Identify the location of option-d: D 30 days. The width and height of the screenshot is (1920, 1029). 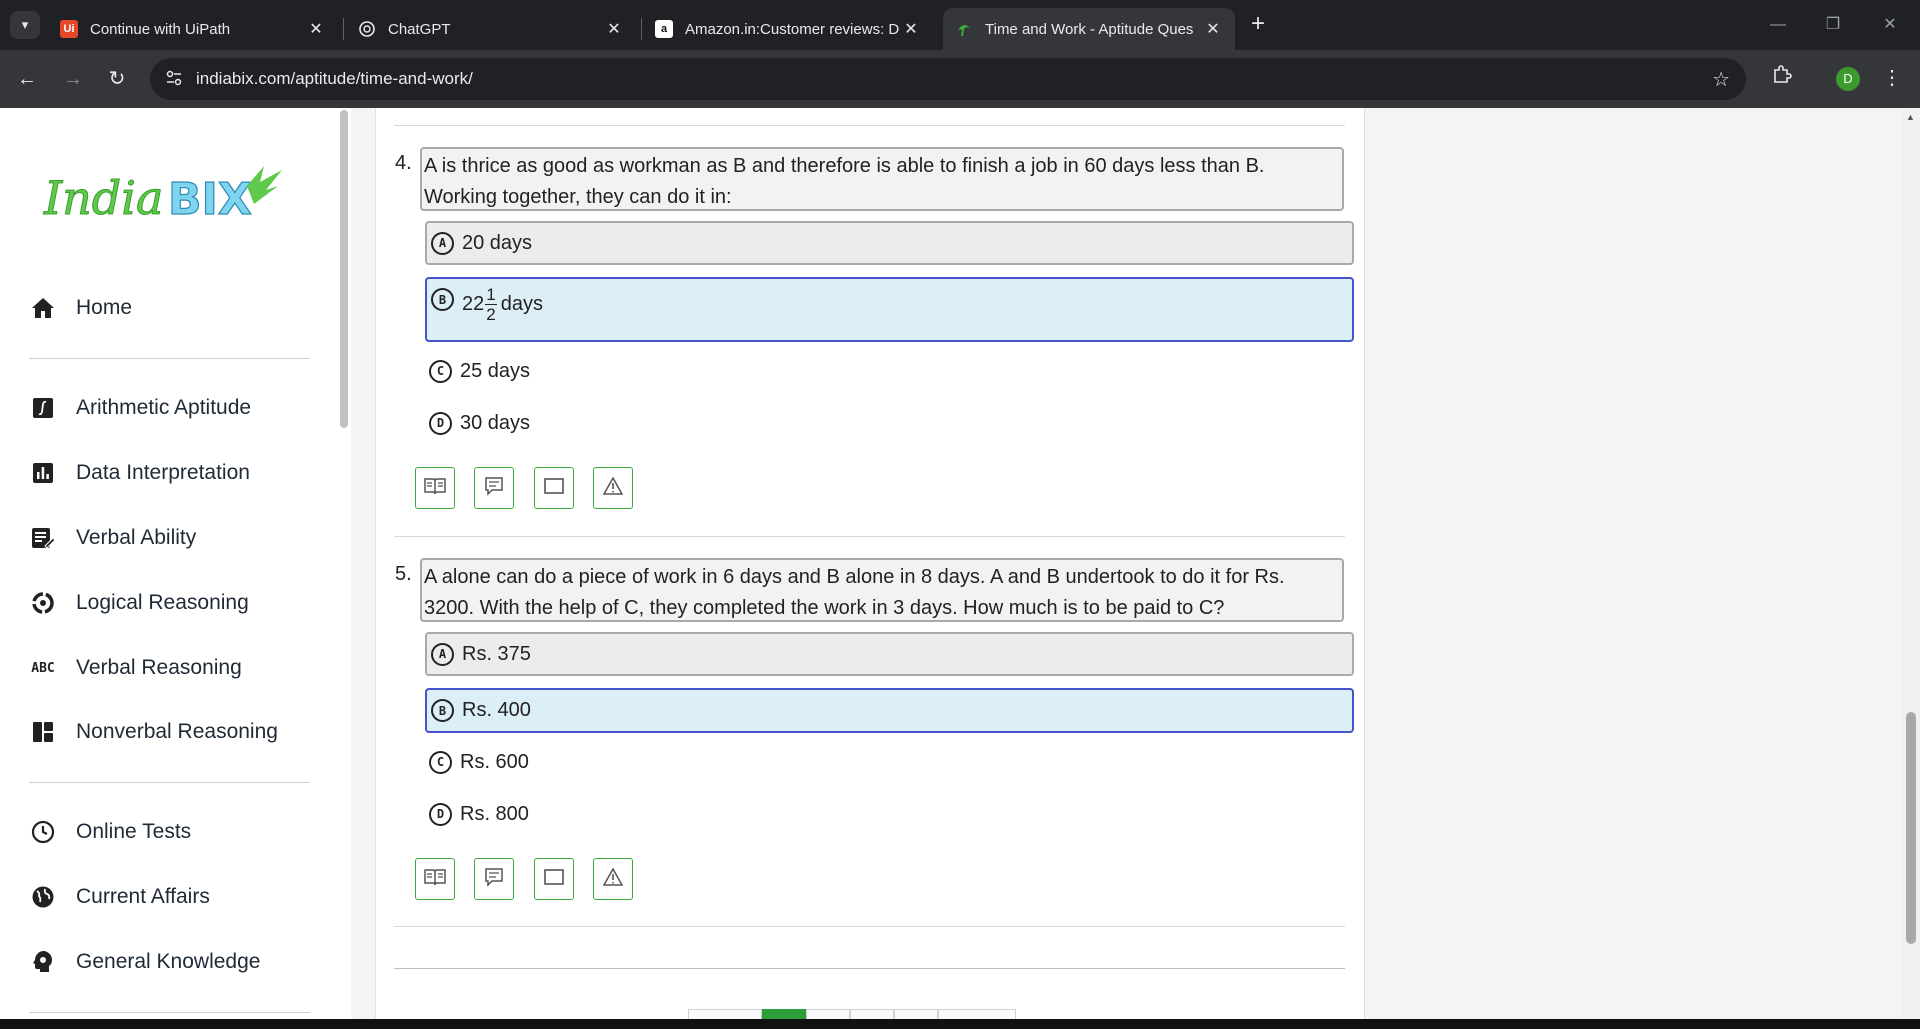
(889, 423).